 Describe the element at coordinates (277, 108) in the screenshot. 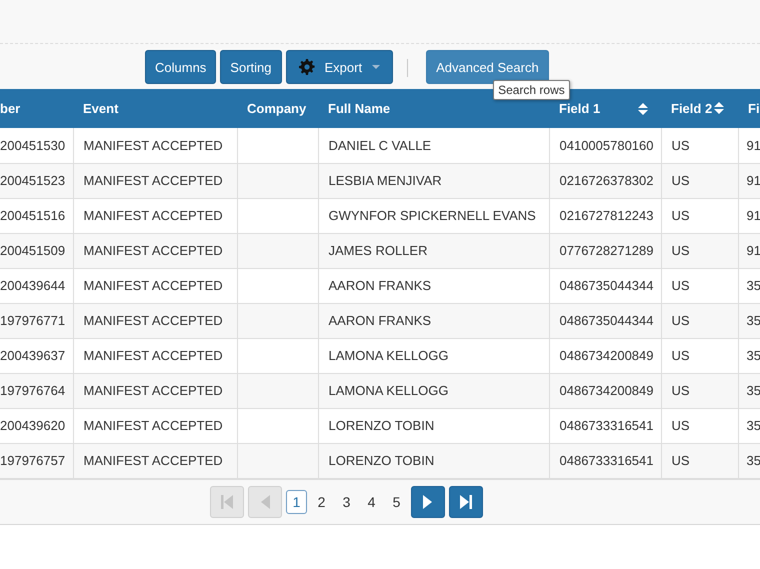

I see `column-header: Company` at that location.